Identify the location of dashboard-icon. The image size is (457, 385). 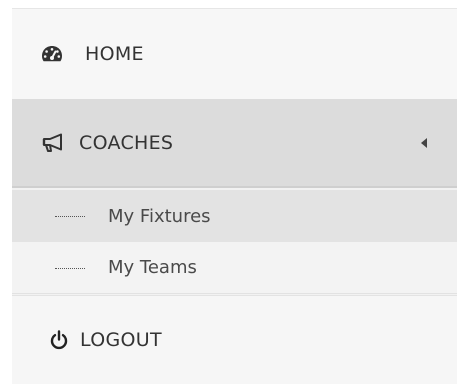
(52, 54).